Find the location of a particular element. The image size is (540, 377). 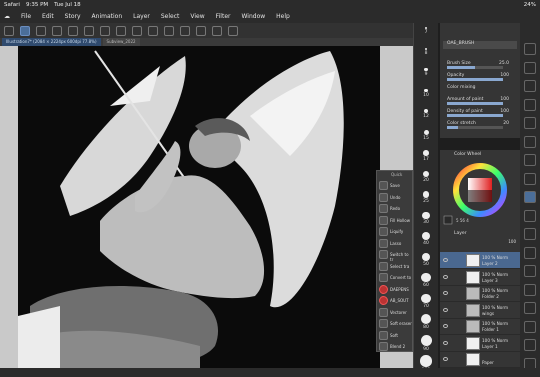

menu-edit: Edit is located at coordinates (48, 16).